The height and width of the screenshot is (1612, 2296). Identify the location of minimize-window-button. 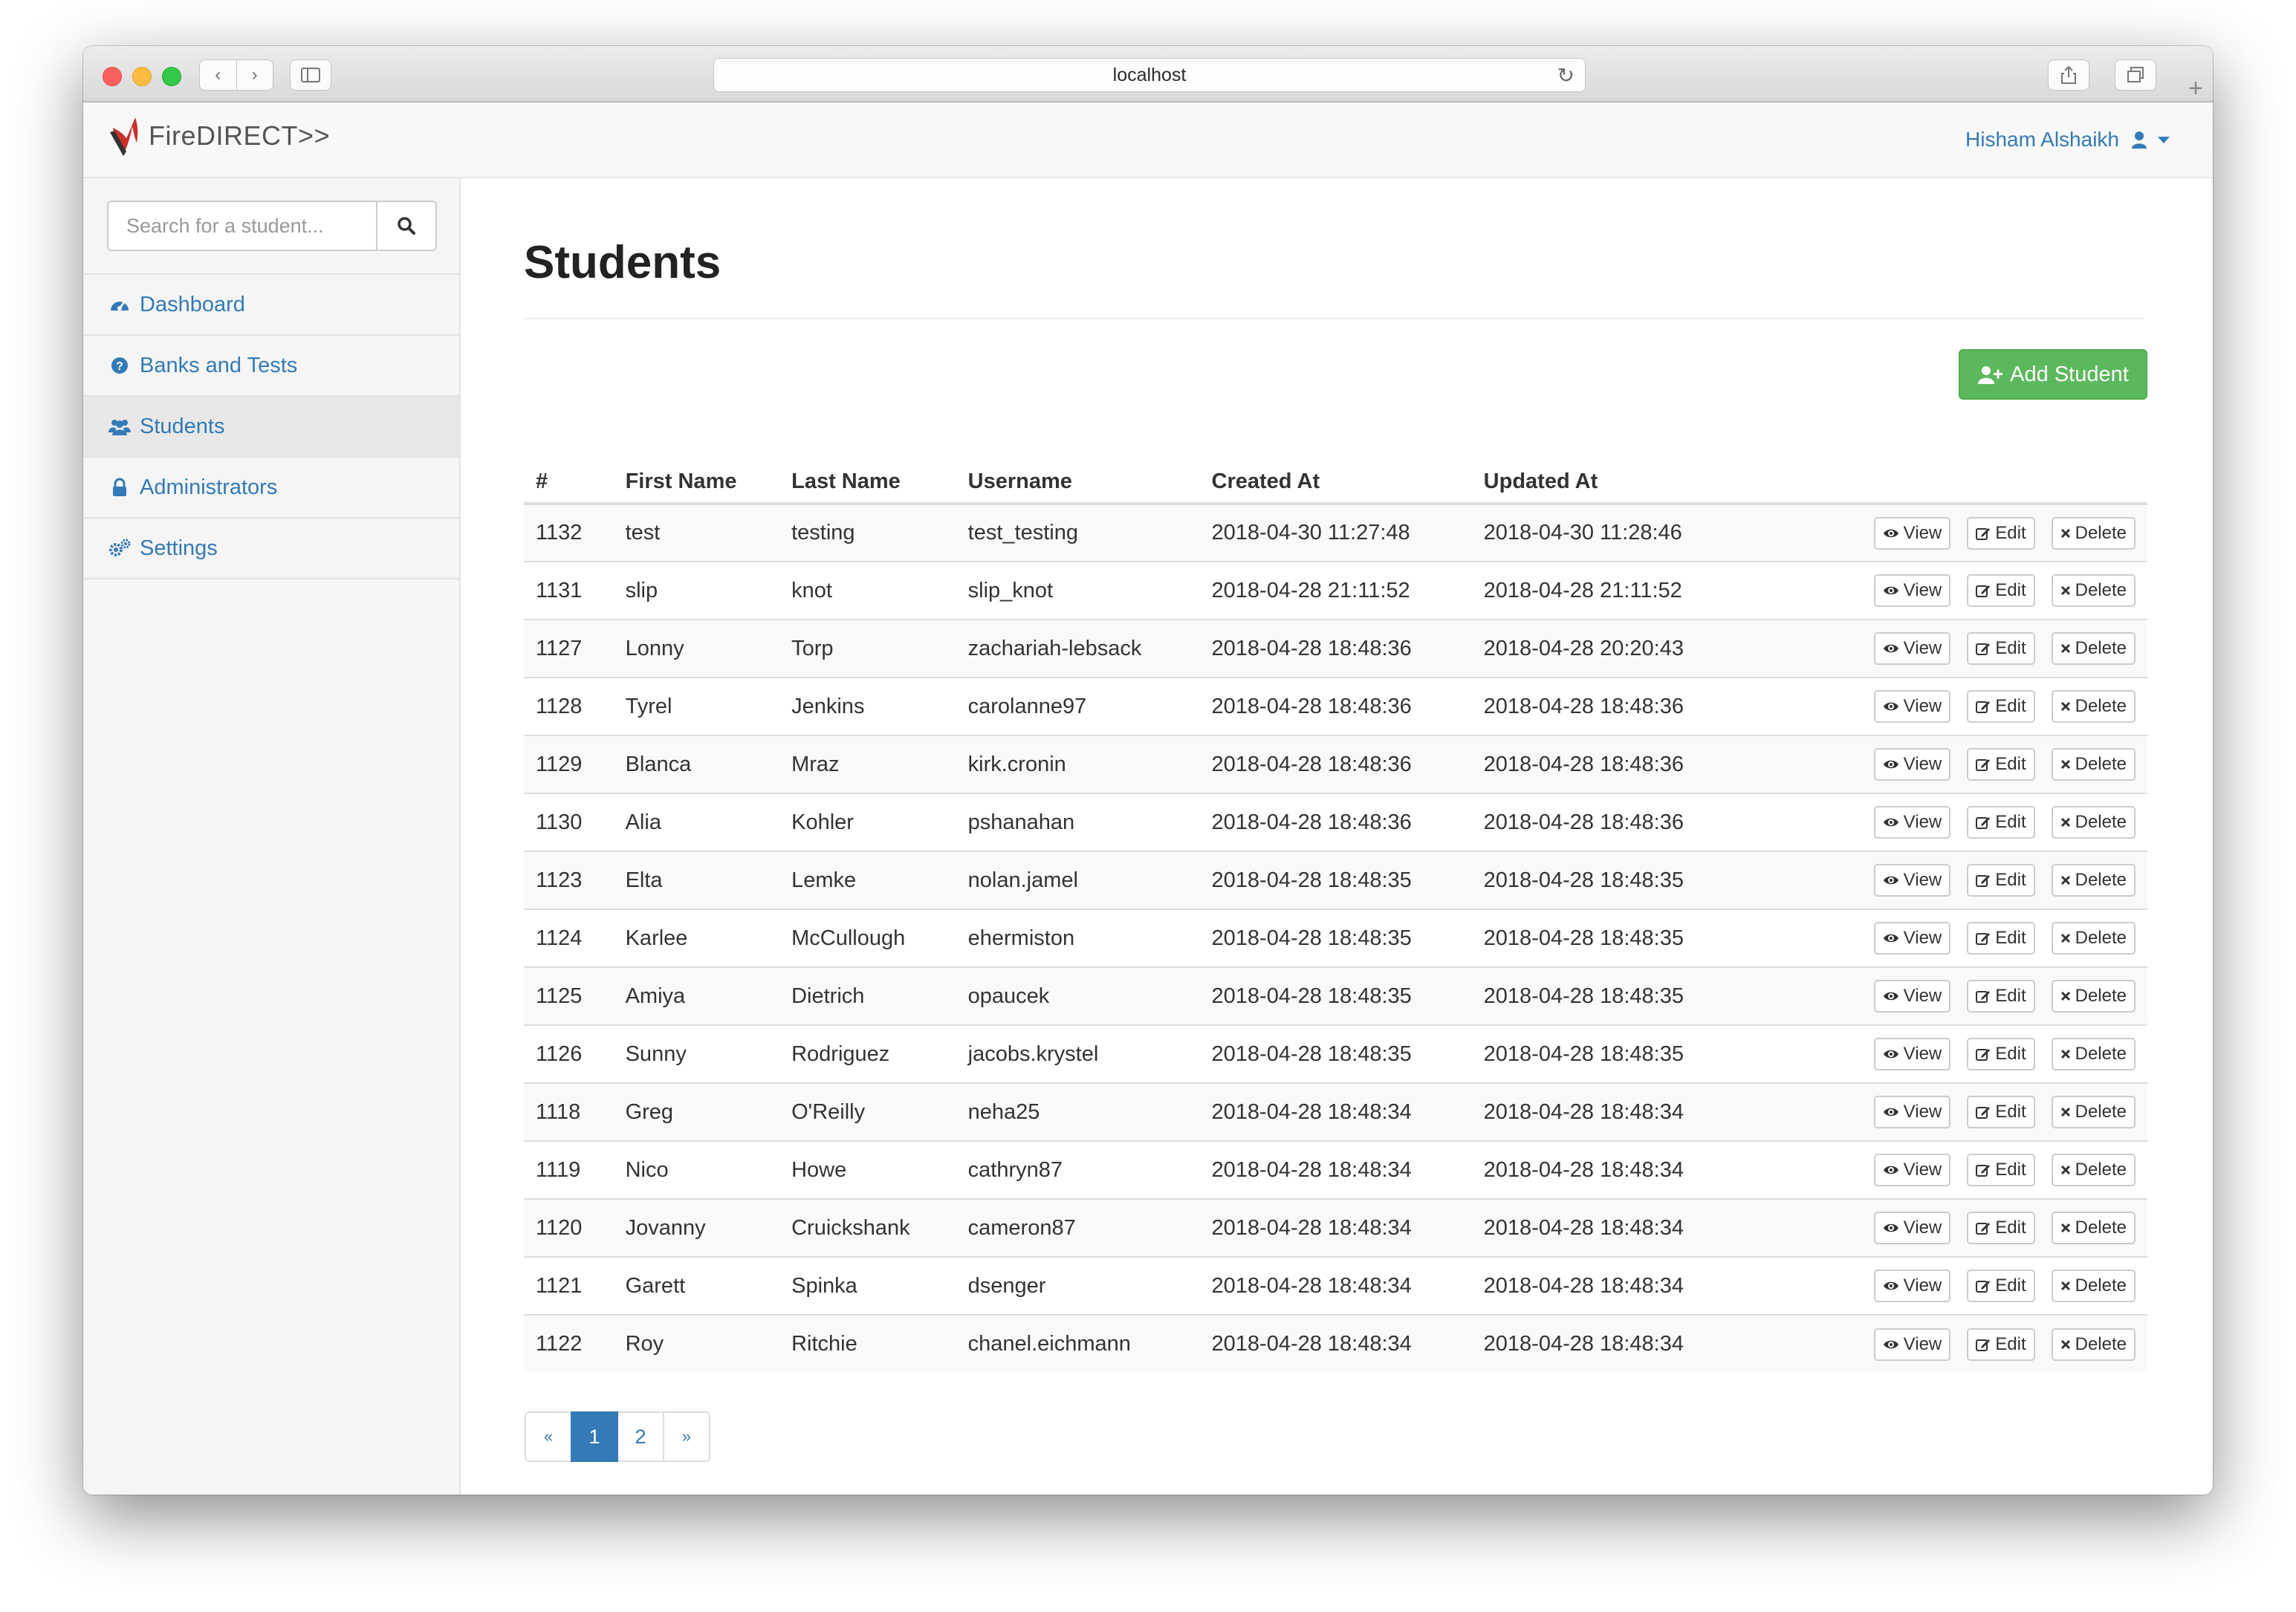
(142, 77).